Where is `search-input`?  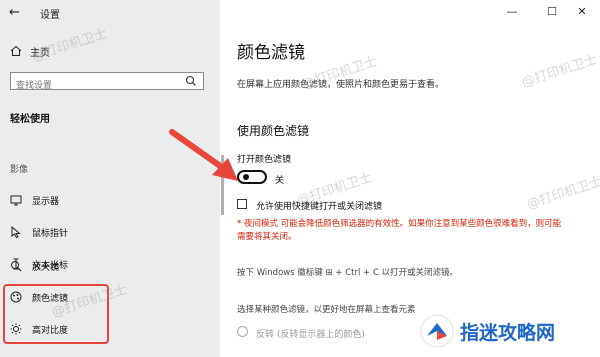 search-input is located at coordinates (96, 86).